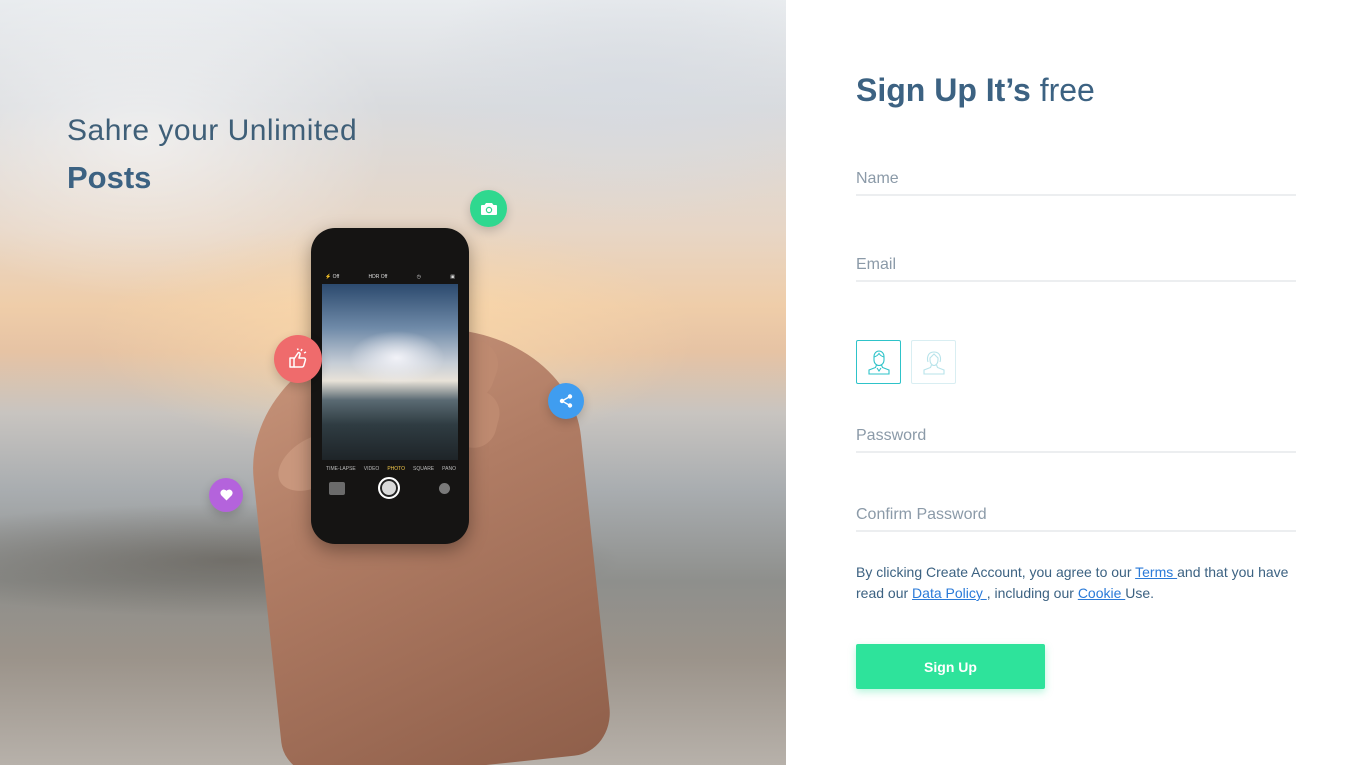 This screenshot has height=765, width=1366. I want to click on page-title: Sign Up It’s free, so click(975, 90).